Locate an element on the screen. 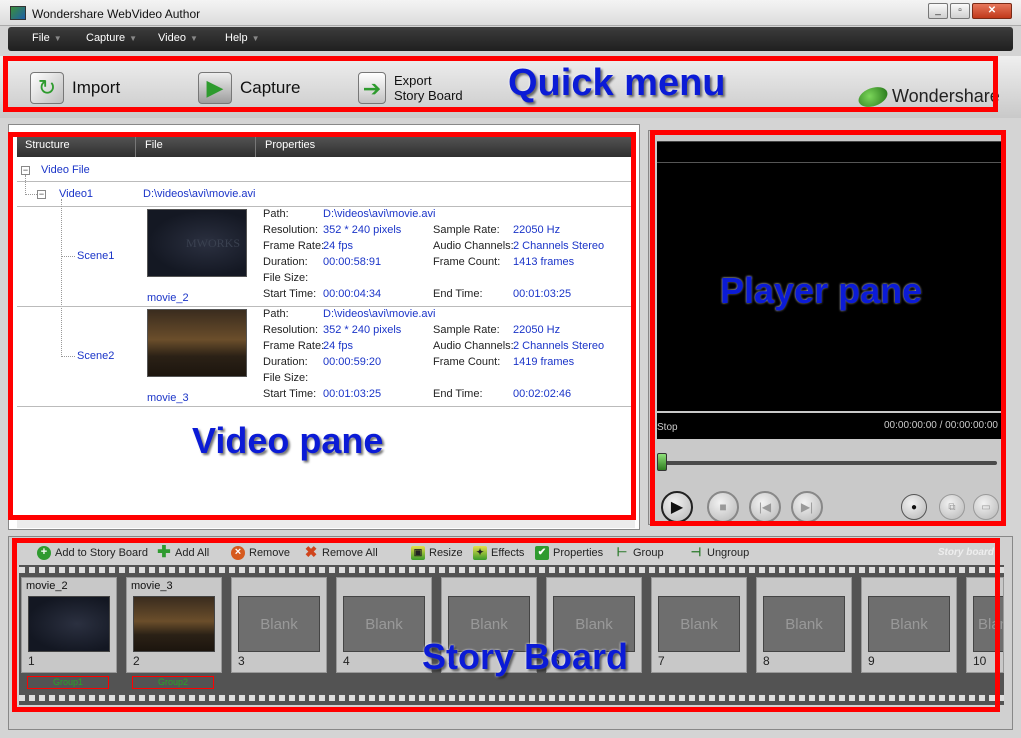  tree-item-scene1: Scene1 is located at coordinates (95, 256).